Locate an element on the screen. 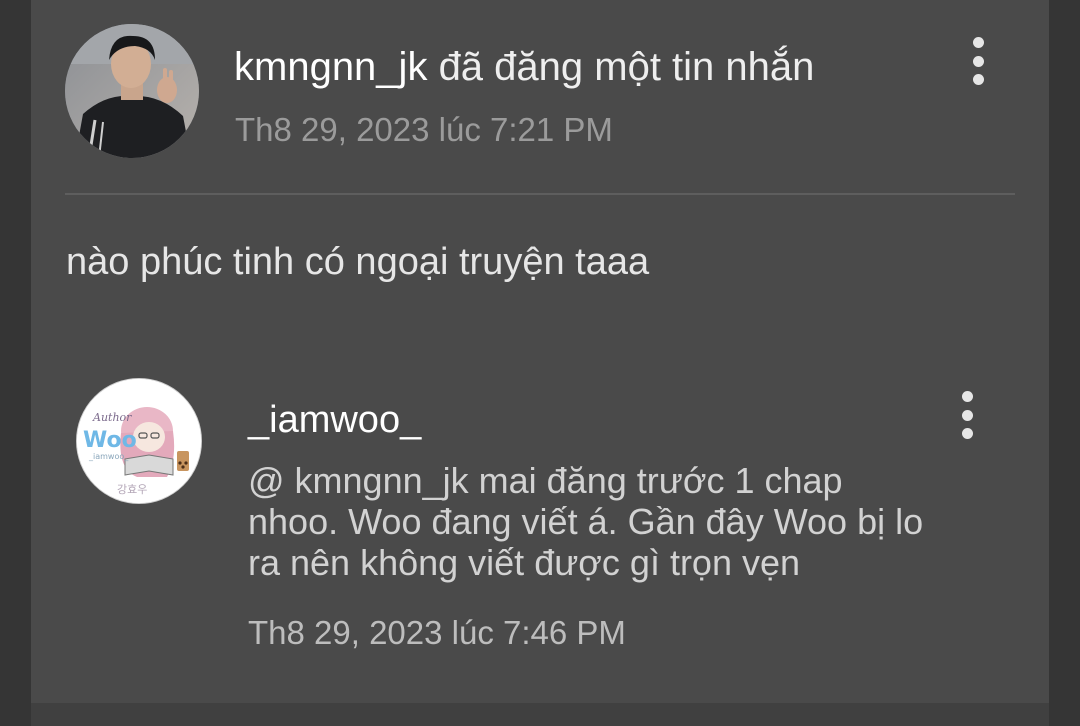  avatar-korean-text: 강효우 is located at coordinates (132, 489).